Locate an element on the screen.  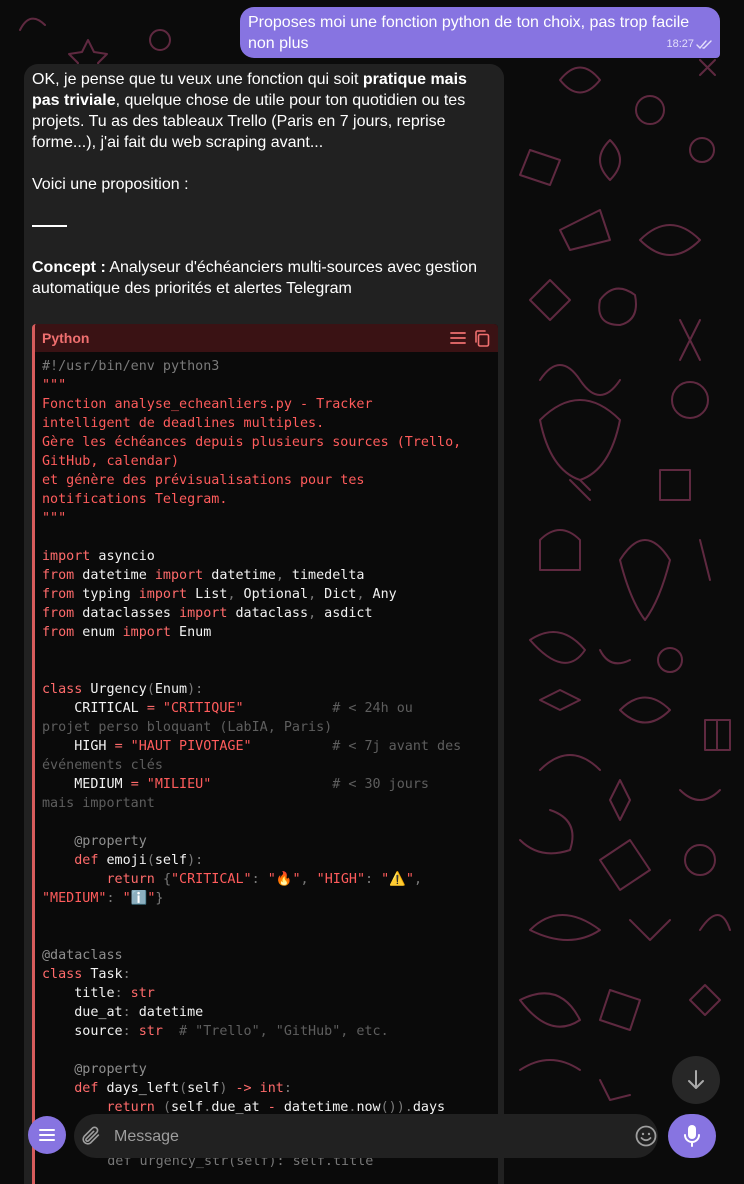
code-line: def emoji(self): is located at coordinates (270, 860).